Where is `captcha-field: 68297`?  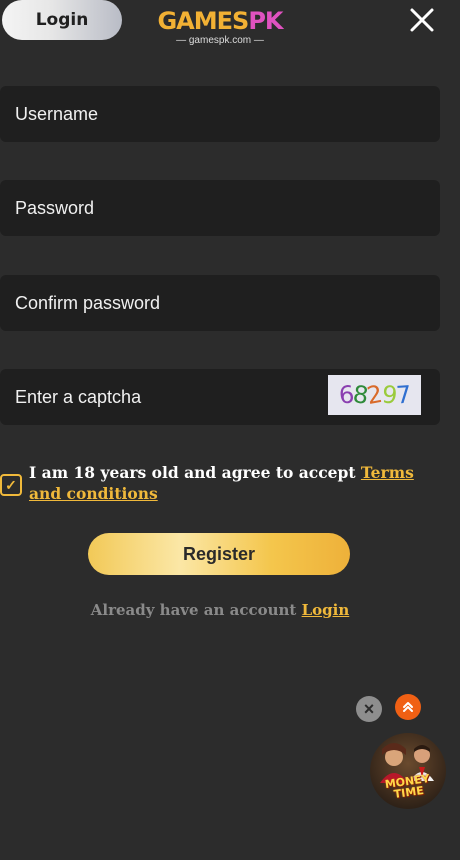
captcha-field: 68297 is located at coordinates (220, 397).